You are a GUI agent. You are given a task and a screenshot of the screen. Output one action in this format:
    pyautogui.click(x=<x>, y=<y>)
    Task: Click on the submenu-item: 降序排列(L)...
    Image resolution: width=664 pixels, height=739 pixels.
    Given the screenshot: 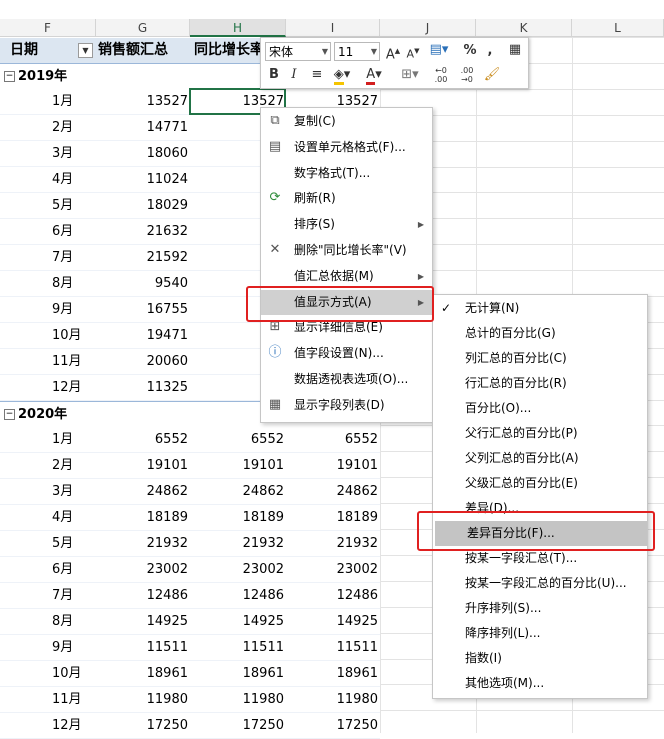 What is the action you would take?
    pyautogui.click(x=540, y=633)
    